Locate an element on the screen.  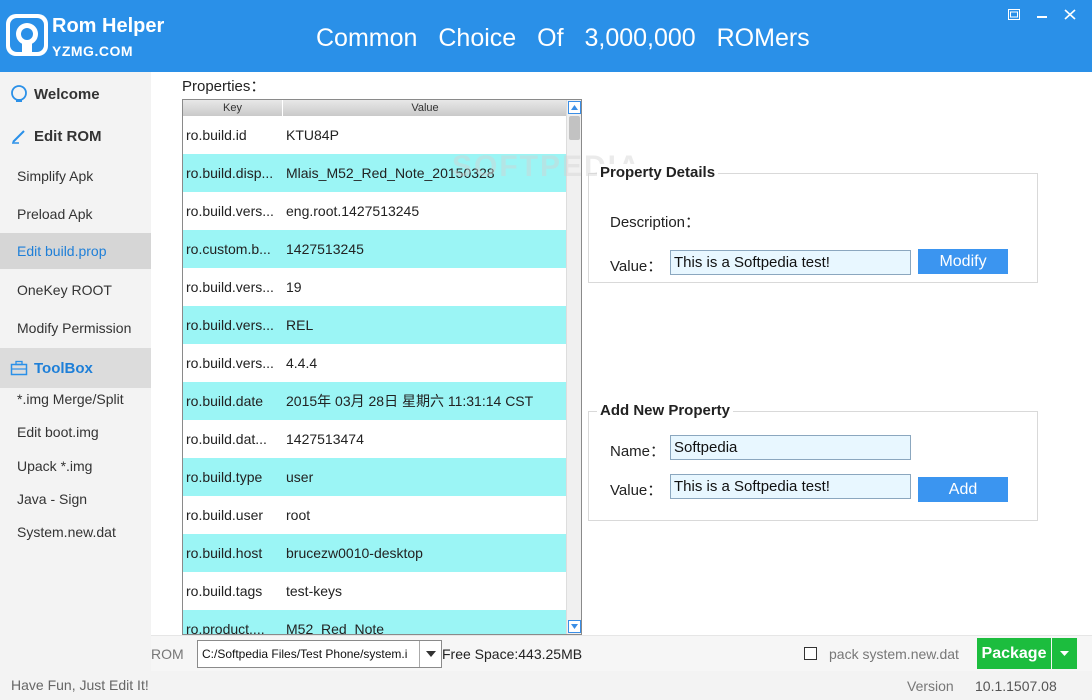
add-value-input is located at coordinates (790, 486).